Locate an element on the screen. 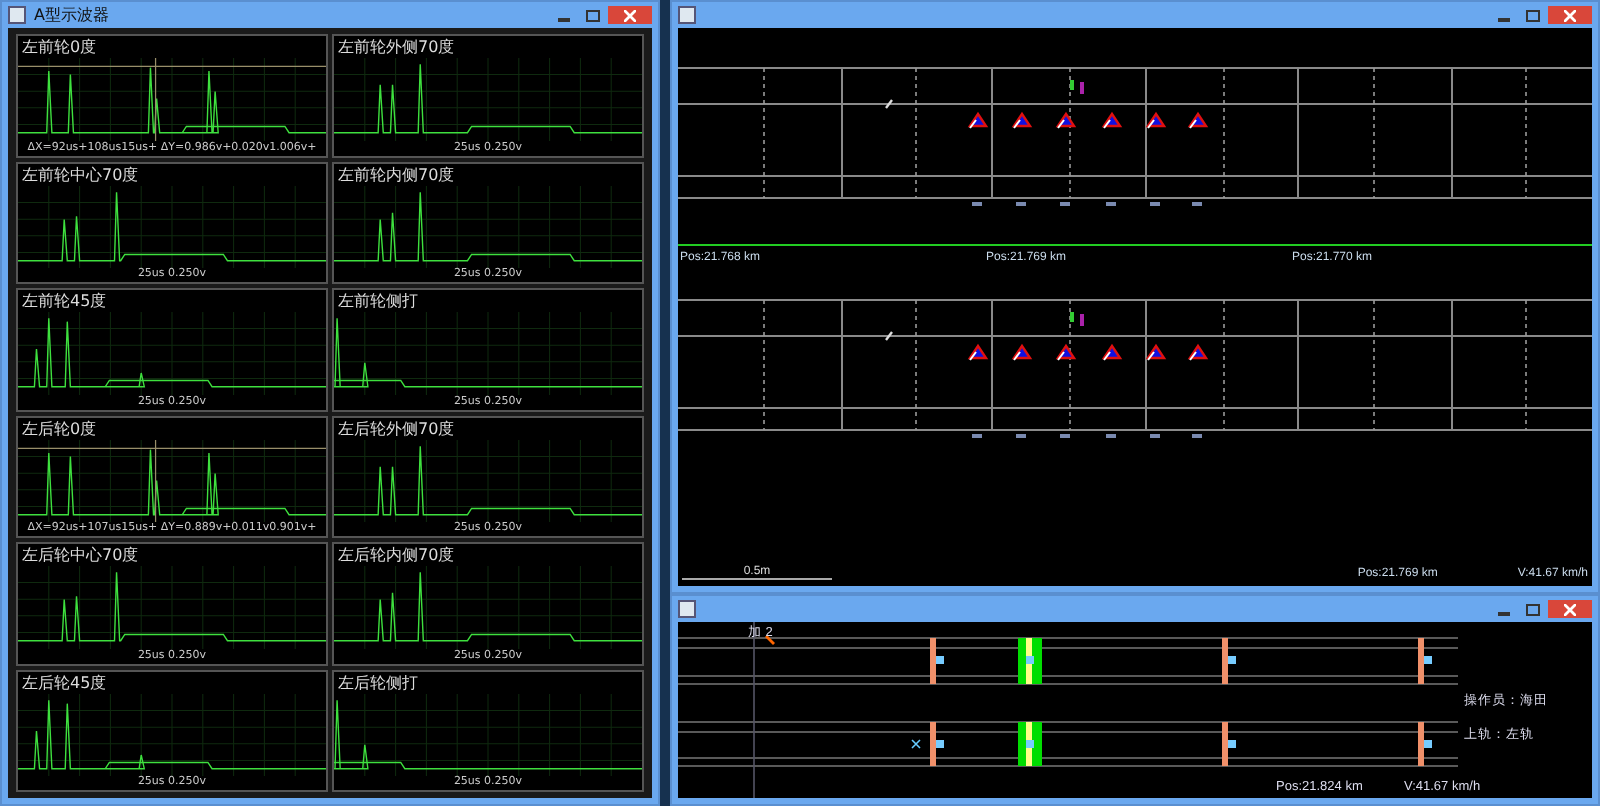 The height and width of the screenshot is (806, 1600). channel-title: 左前轮侧打 is located at coordinates (378, 301).